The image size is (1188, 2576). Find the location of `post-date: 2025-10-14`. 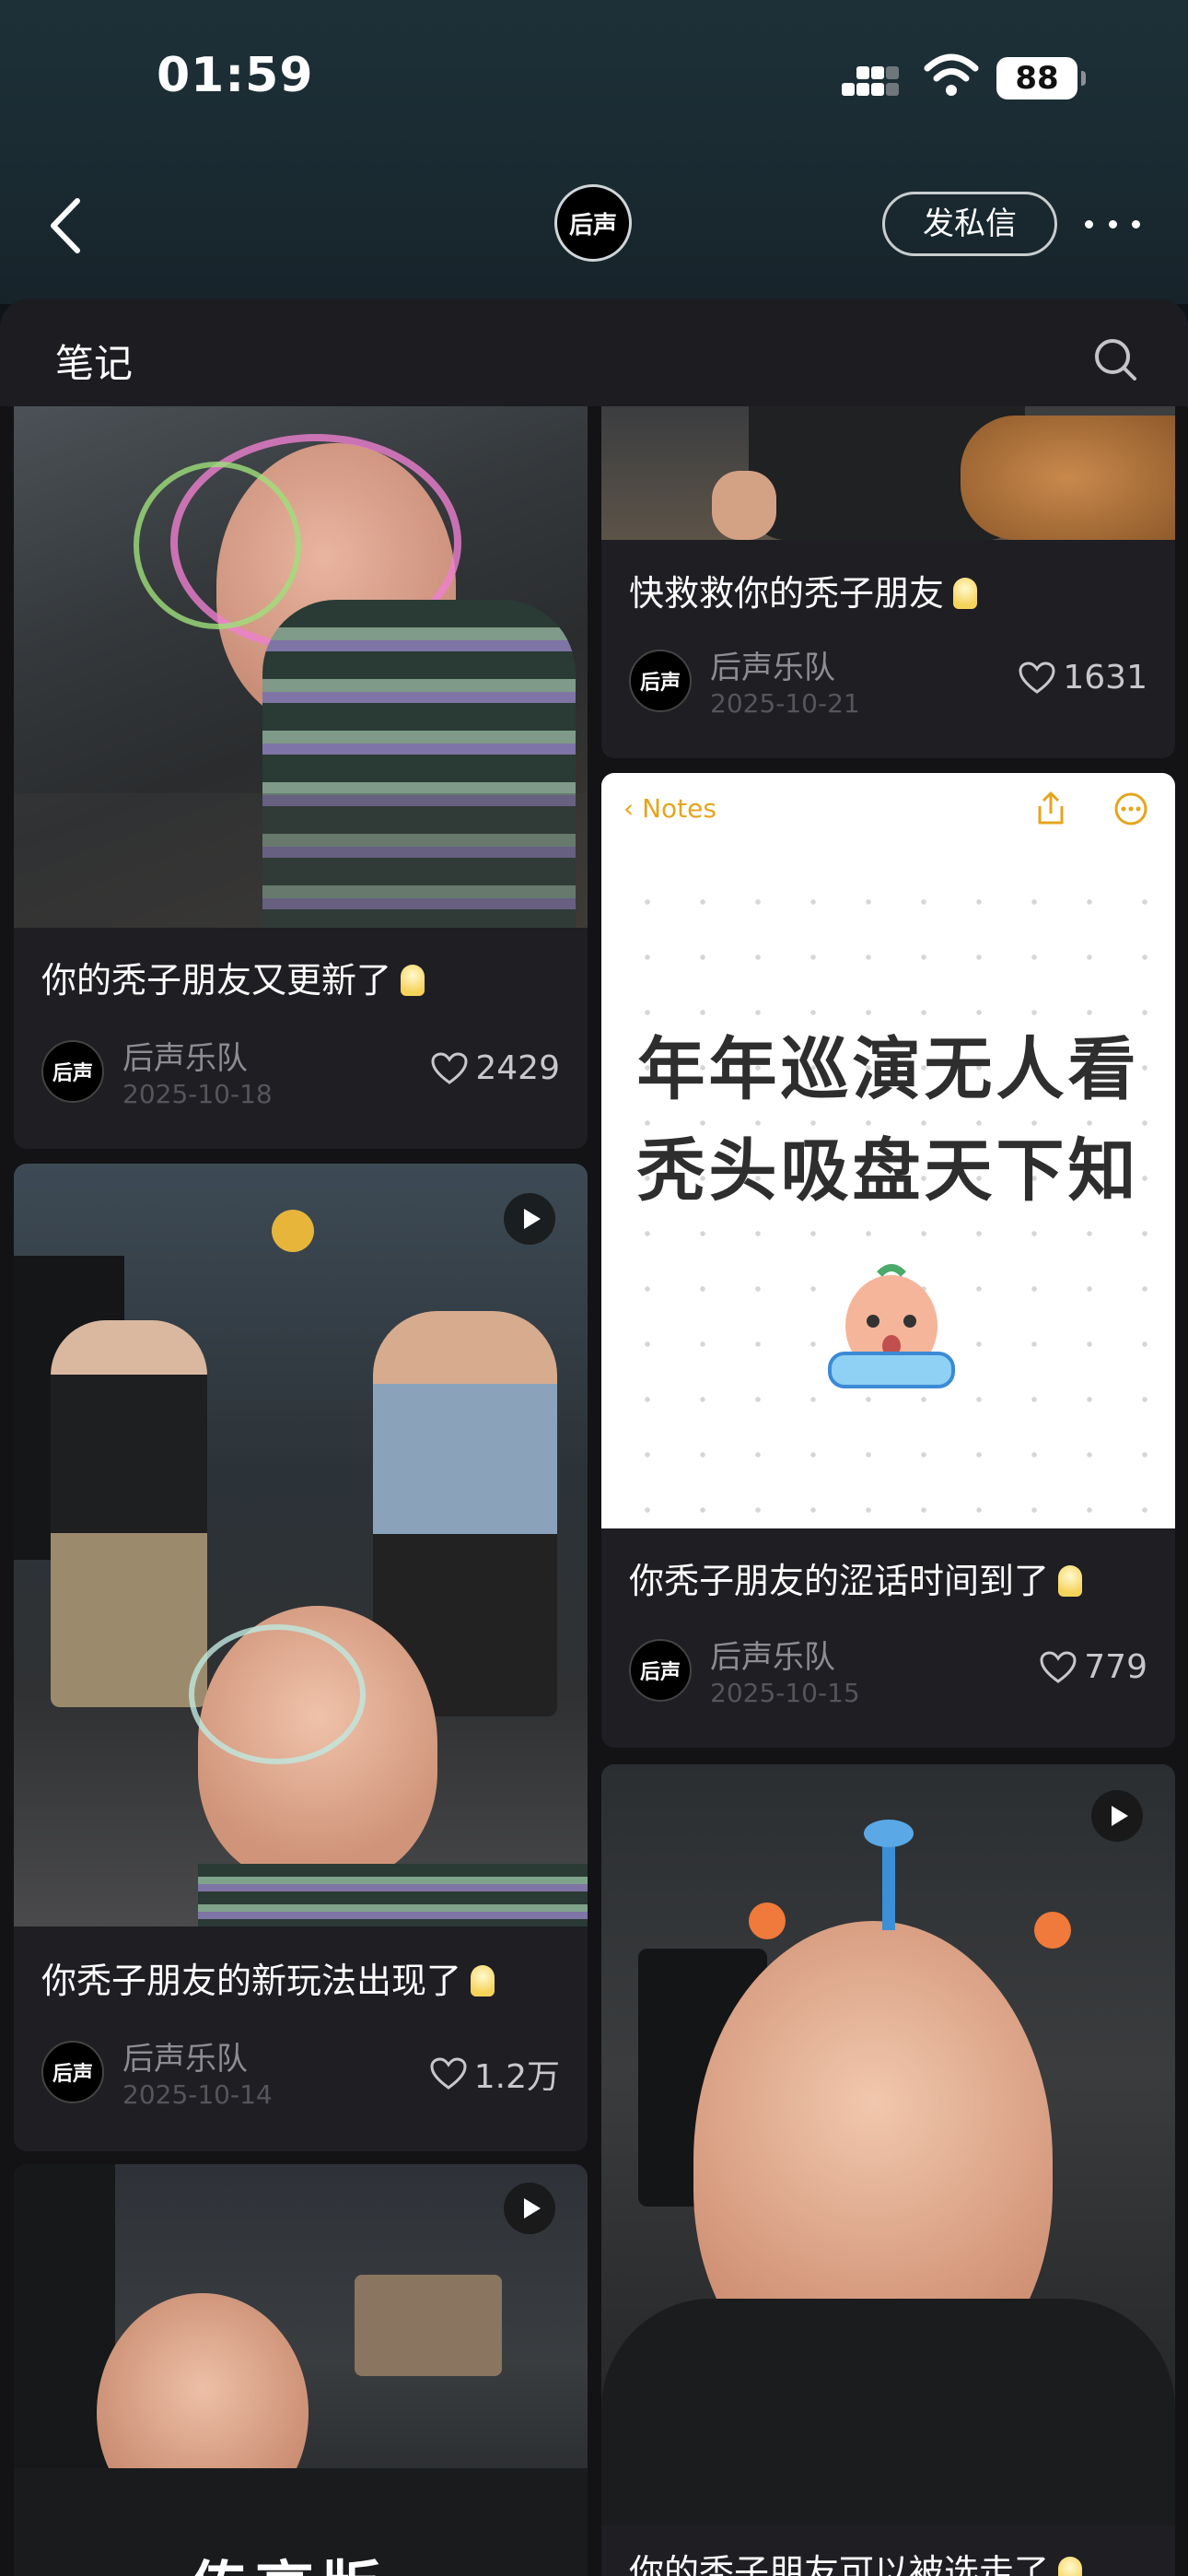

post-date: 2025-10-14 is located at coordinates (197, 2094).